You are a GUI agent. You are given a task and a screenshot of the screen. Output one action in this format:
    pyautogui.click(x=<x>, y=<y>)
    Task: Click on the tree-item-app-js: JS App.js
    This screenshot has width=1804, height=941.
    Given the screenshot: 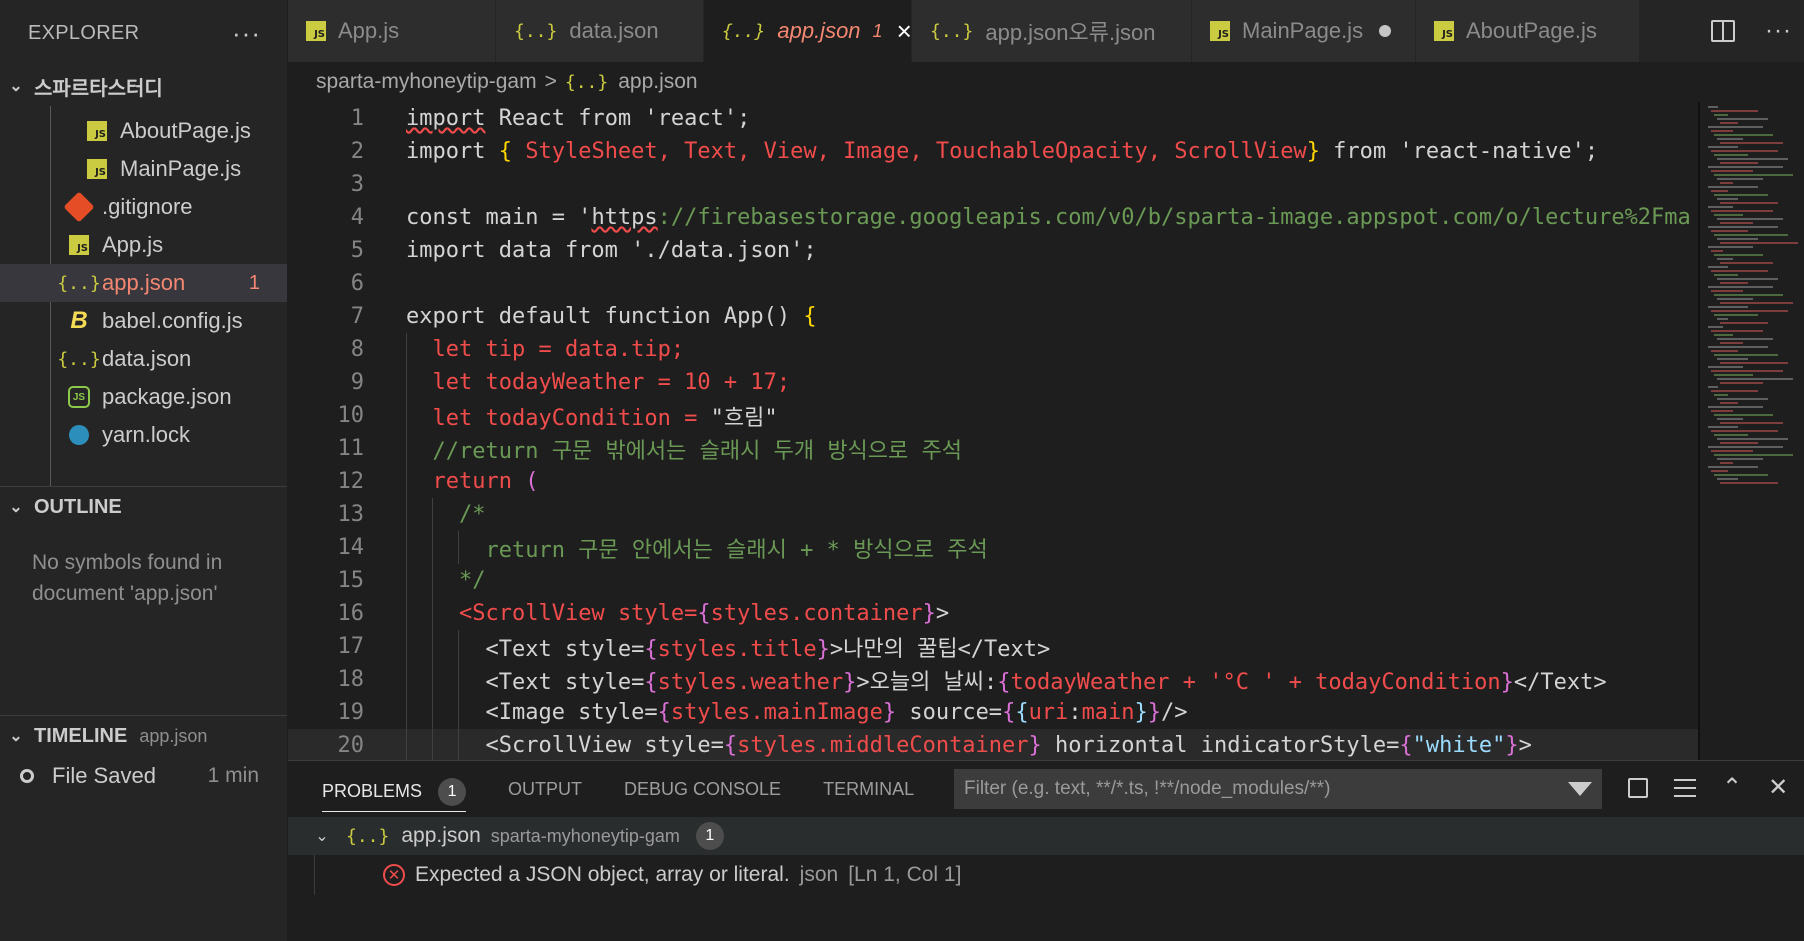 What is the action you would take?
    pyautogui.click(x=143, y=245)
    